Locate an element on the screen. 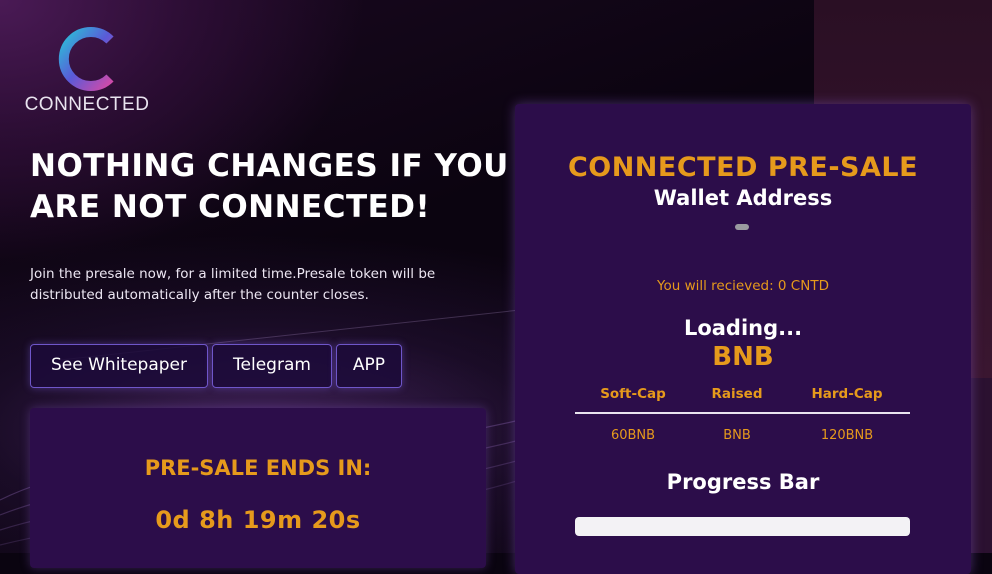  countdown-timer: 0d 8h 19m 20s is located at coordinates (258, 520).